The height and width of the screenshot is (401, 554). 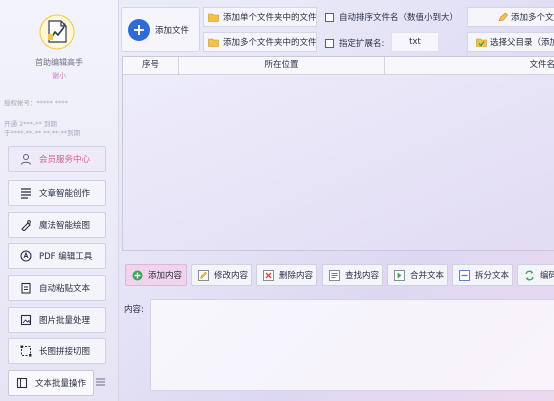 What do you see at coordinates (139, 29) in the screenshot?
I see `plus-circle-icon` at bounding box center [139, 29].